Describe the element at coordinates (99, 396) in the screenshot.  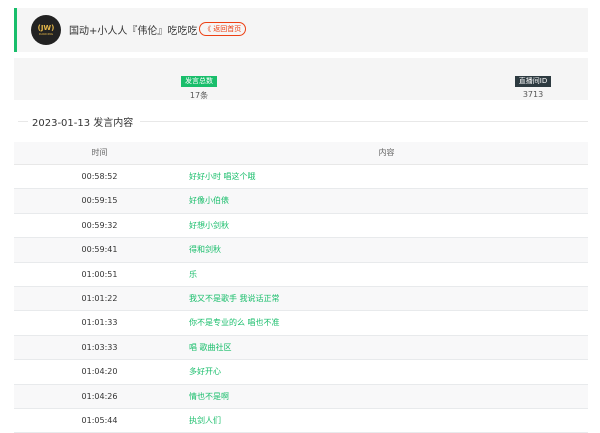
I see `row-time: 01:04:26` at that location.